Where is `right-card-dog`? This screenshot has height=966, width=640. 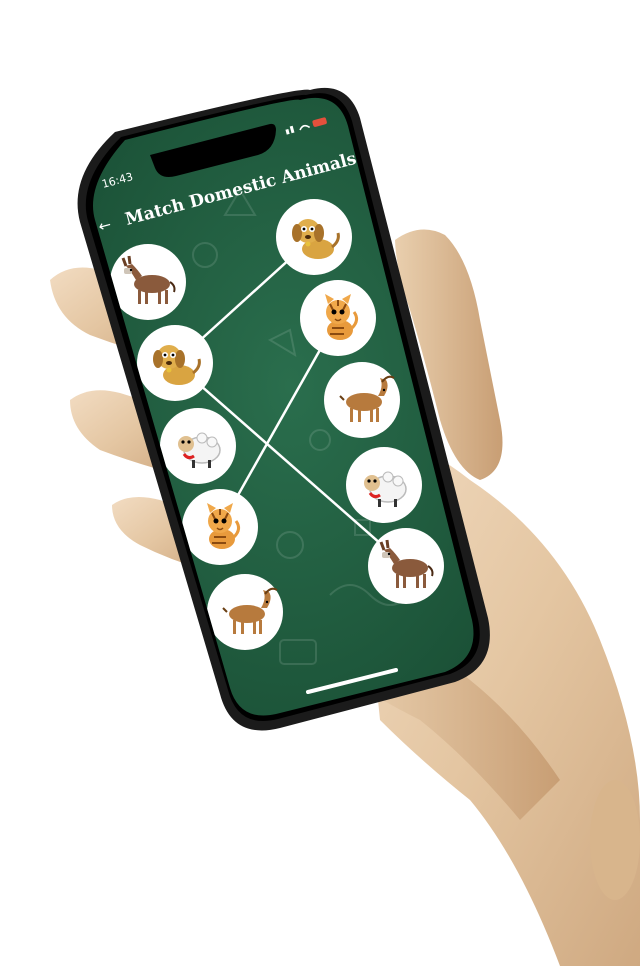 right-card-dog is located at coordinates (314, 237).